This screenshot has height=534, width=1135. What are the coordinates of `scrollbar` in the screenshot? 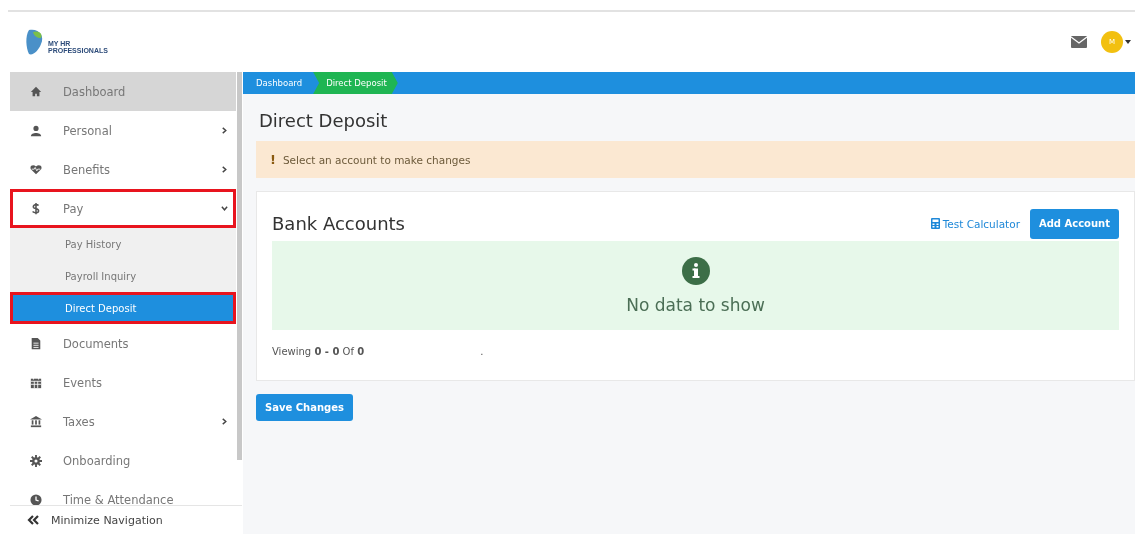 It's located at (239, 266).